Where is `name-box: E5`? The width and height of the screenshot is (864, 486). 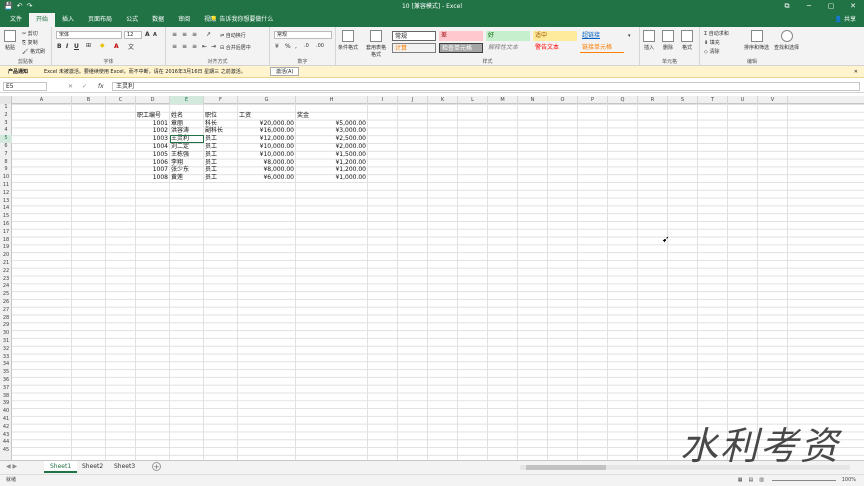
name-box: E5 is located at coordinates (25, 86).